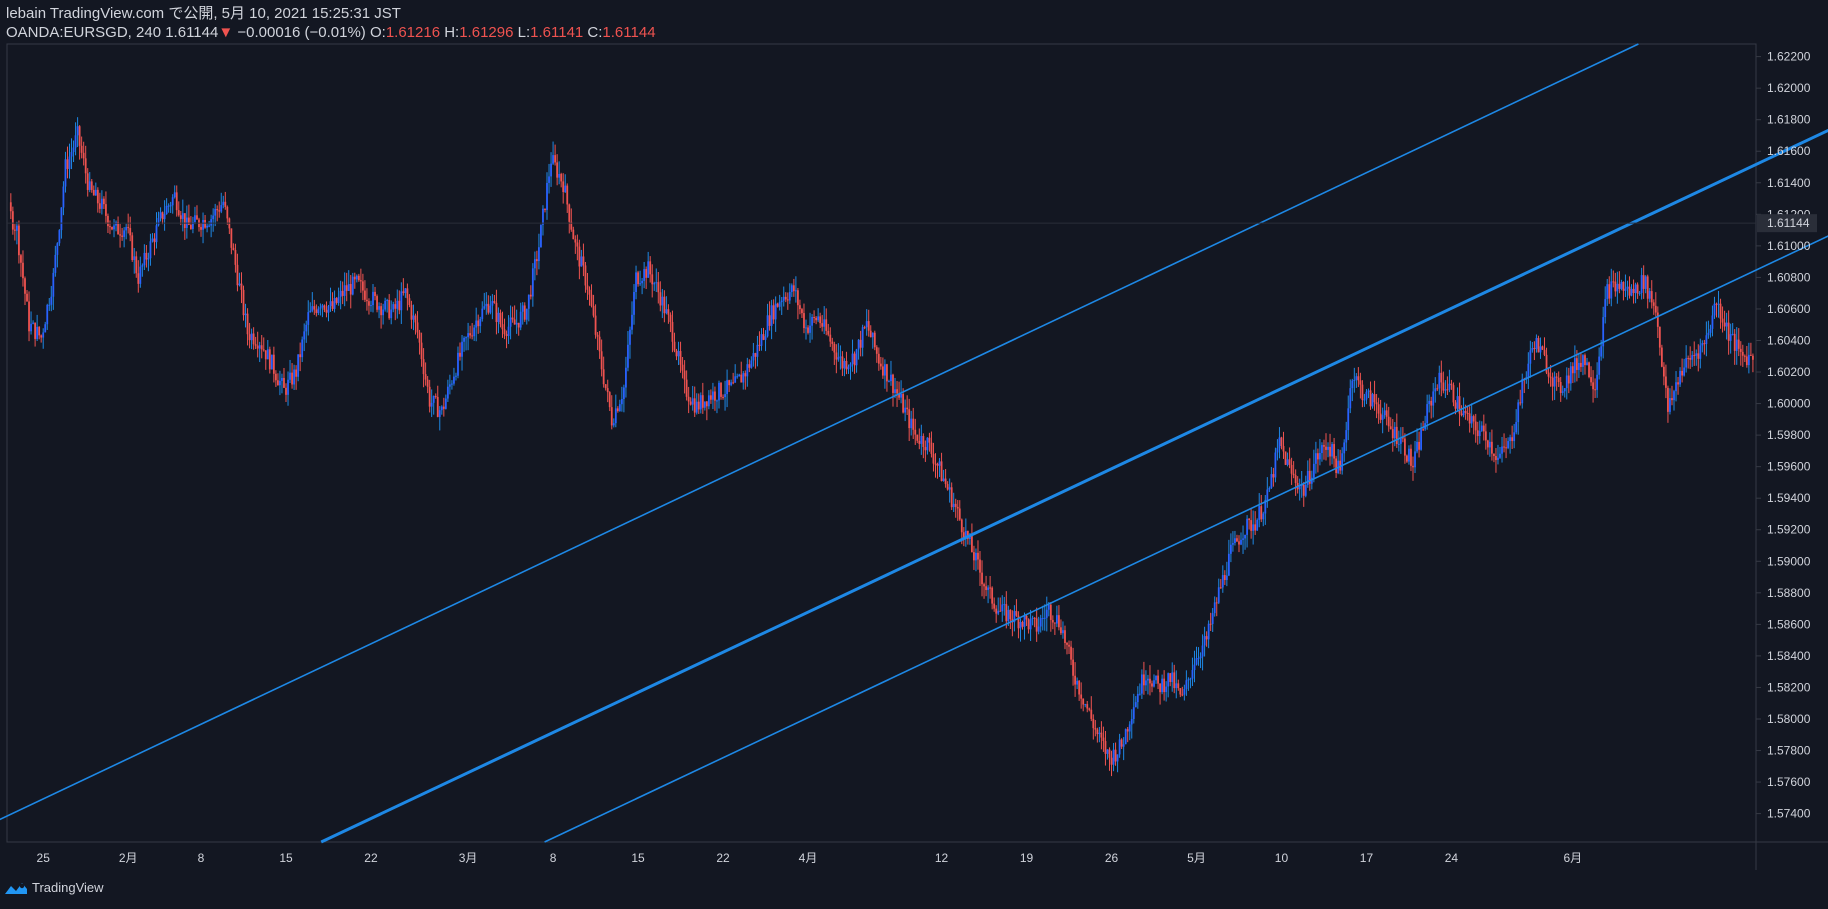 The image size is (1828, 909). Describe the element at coordinates (1789, 435) in the screenshot. I see `price-tick-label: 1.59800` at that location.